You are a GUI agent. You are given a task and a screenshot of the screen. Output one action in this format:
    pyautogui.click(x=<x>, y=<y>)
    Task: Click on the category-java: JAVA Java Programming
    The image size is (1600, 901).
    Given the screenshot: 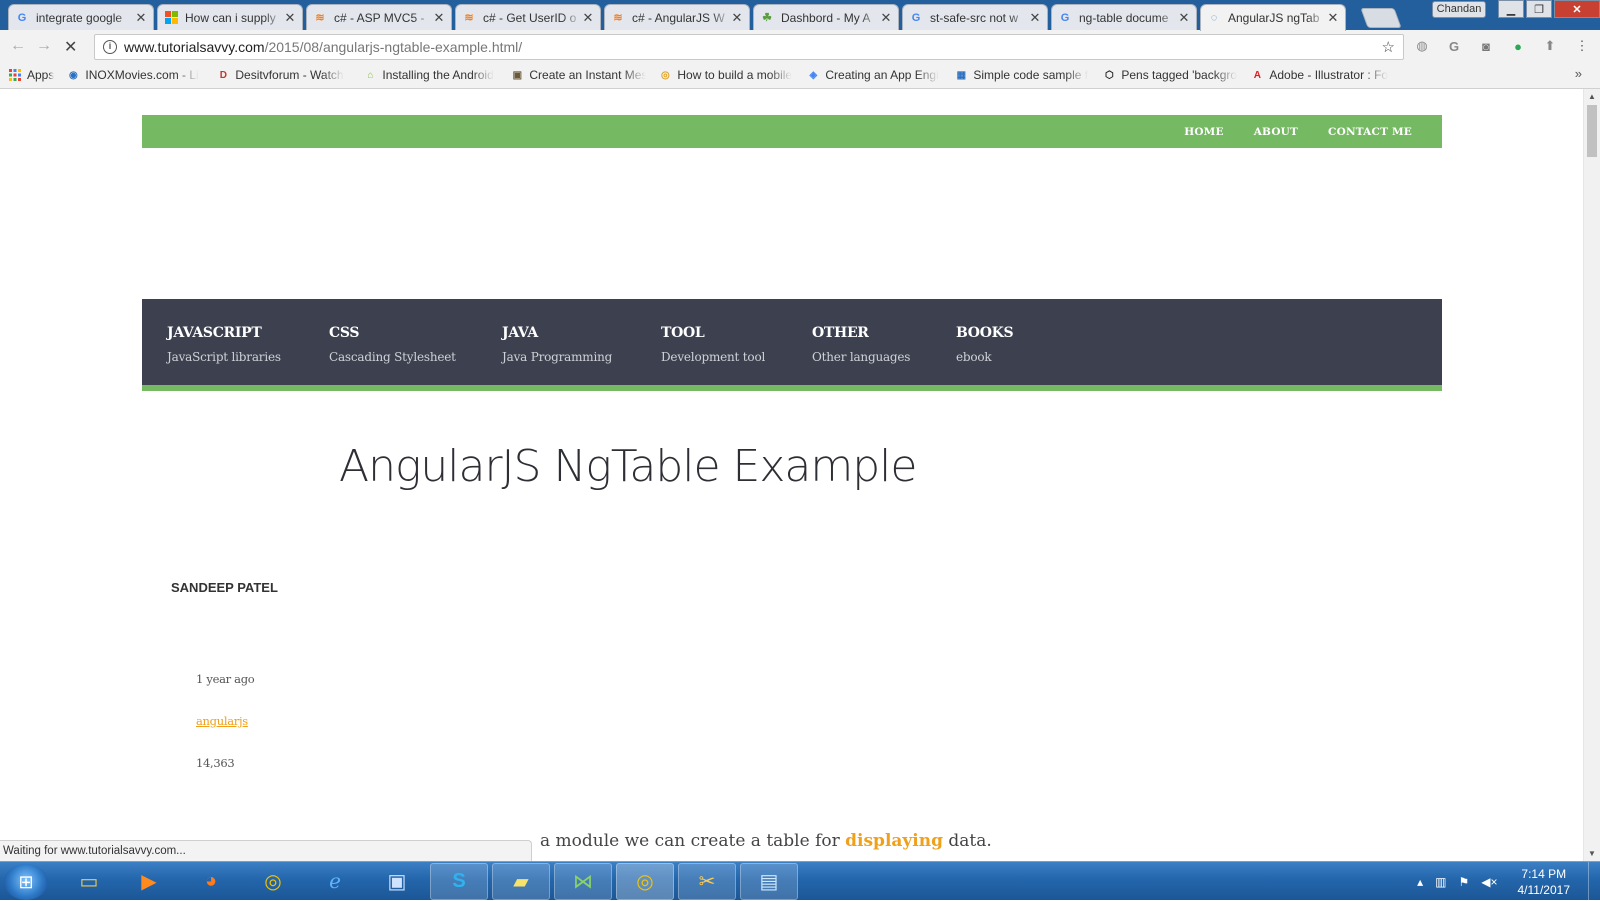 What is the action you would take?
    pyautogui.click(x=557, y=344)
    